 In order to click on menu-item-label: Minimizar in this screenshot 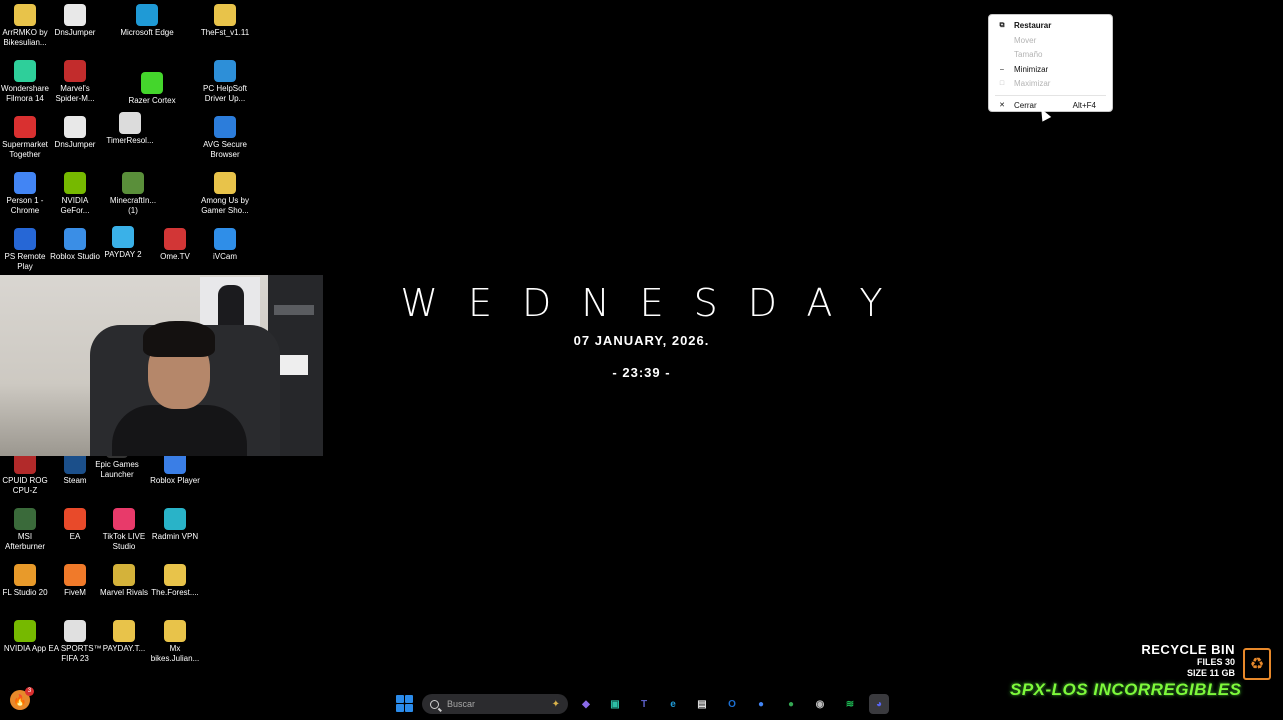, I will do `click(1031, 69)`.